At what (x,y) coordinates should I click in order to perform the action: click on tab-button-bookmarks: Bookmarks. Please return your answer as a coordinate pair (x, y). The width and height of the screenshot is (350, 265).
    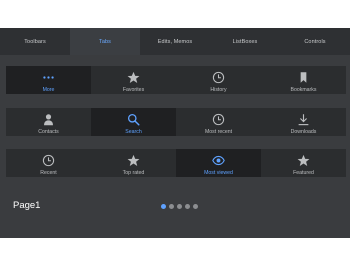
    Looking at the image, I should click on (303, 80).